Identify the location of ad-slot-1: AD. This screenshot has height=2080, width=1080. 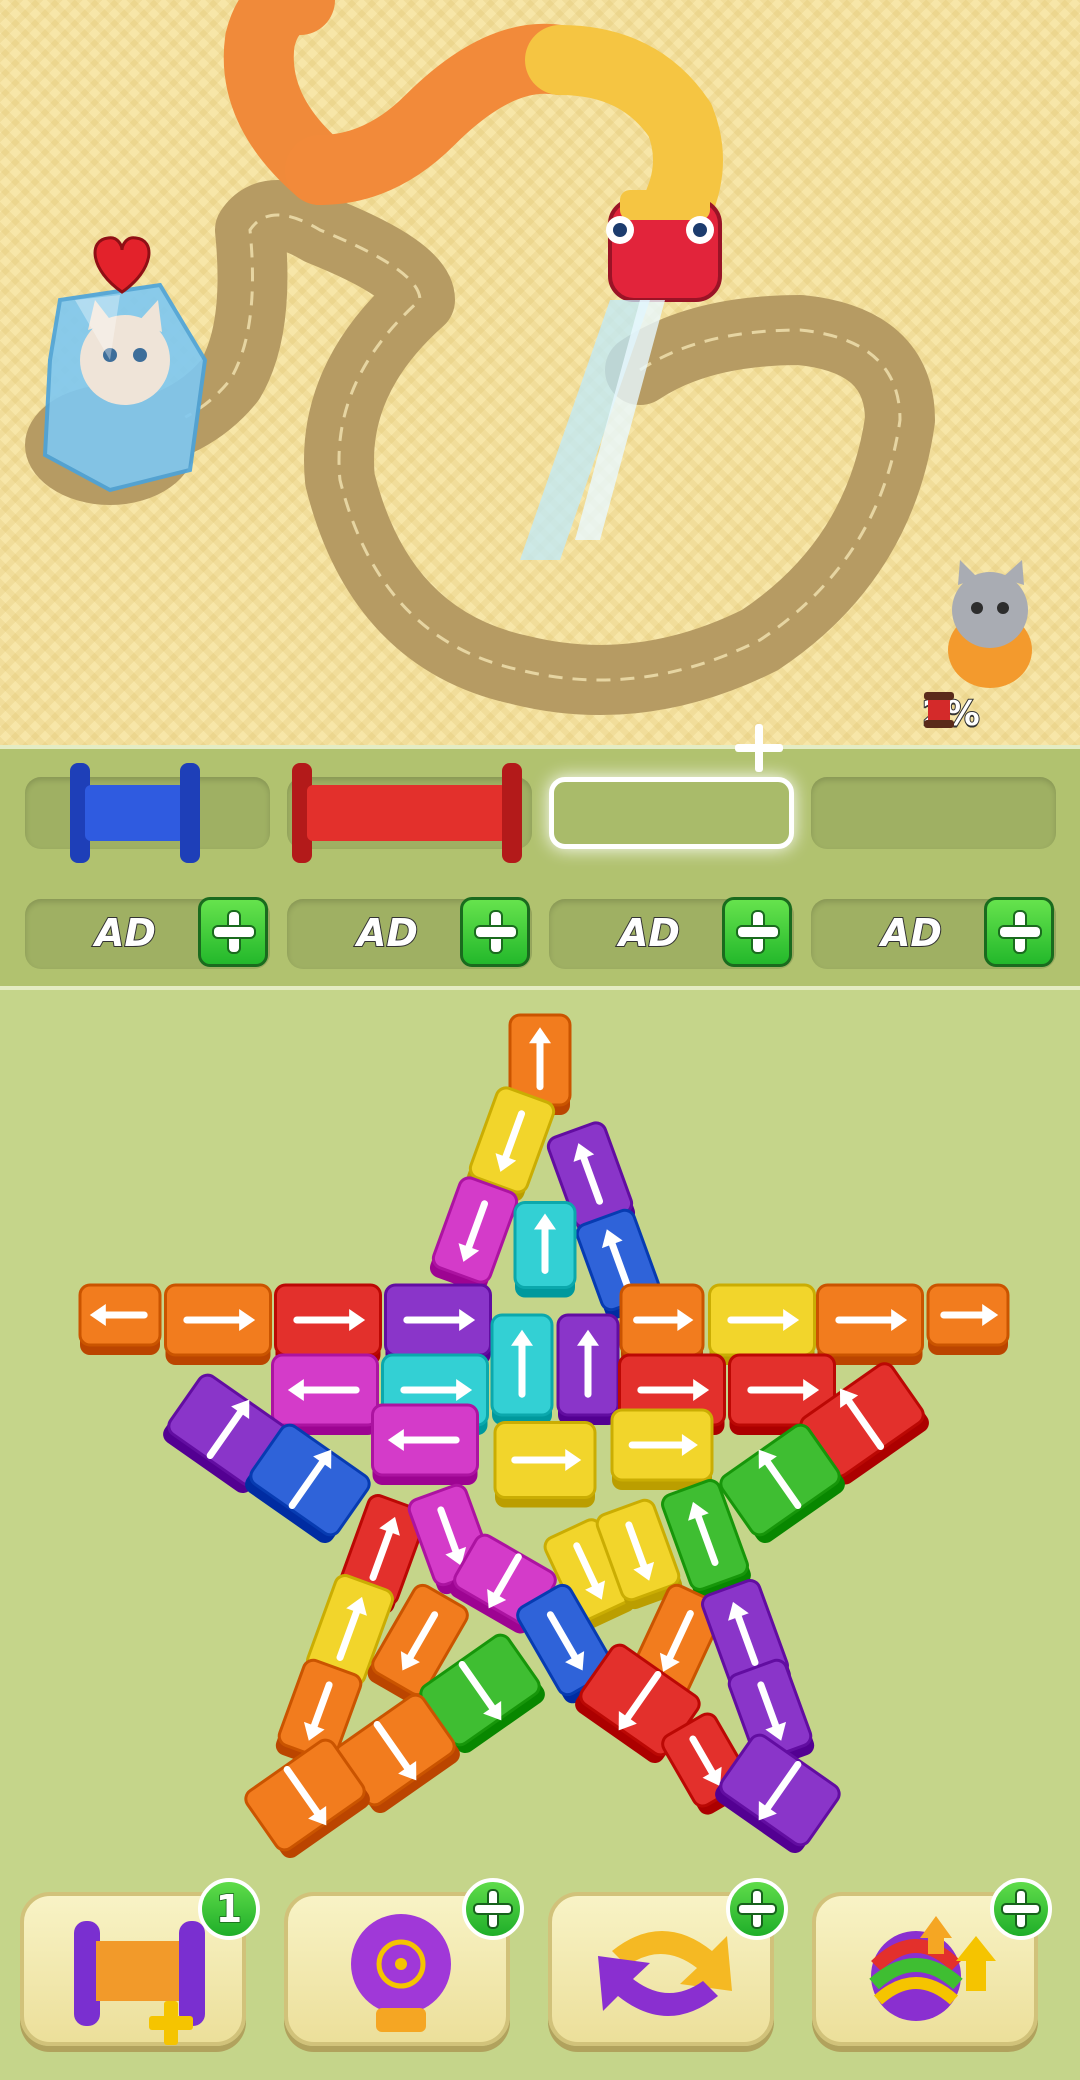
(147, 933).